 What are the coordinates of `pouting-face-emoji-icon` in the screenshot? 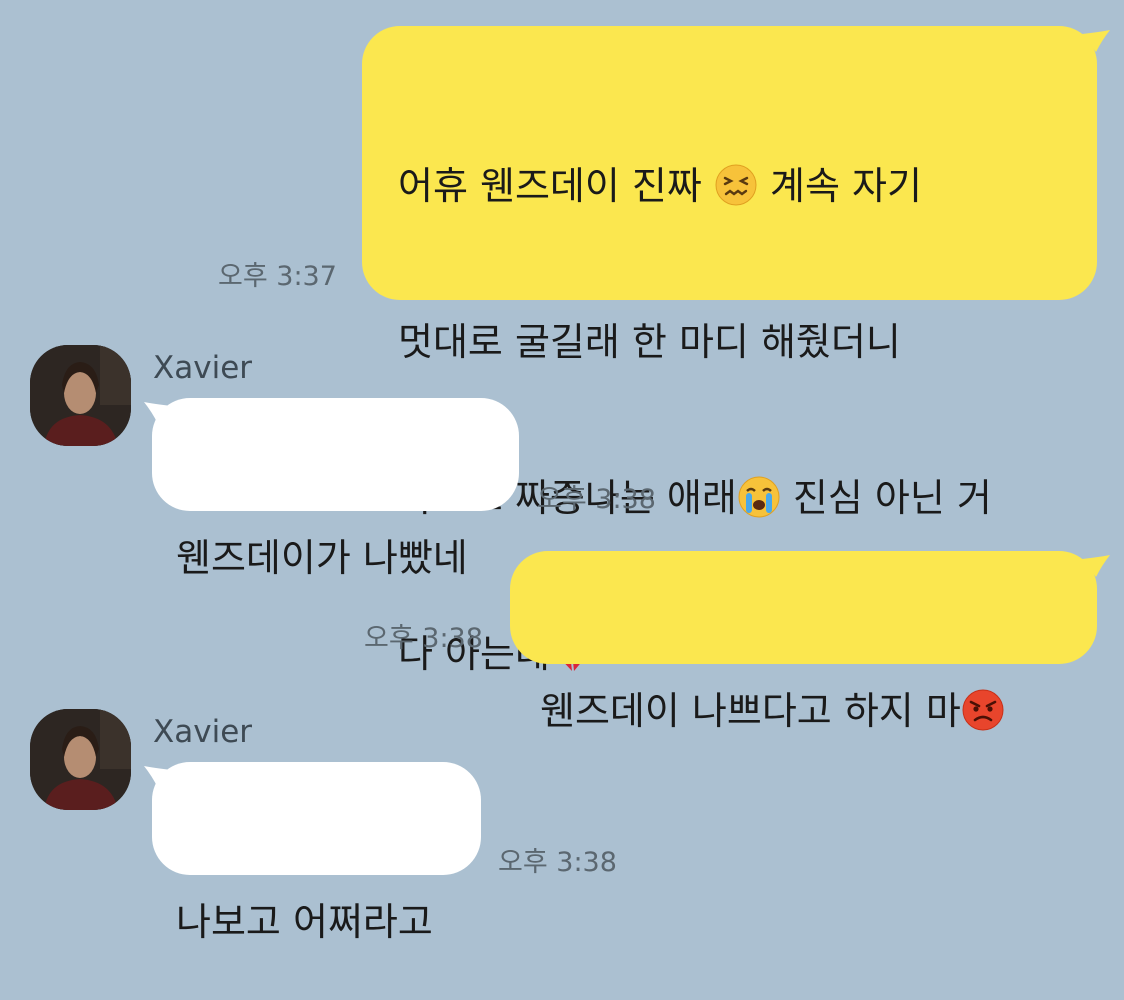 It's located at (983, 710).